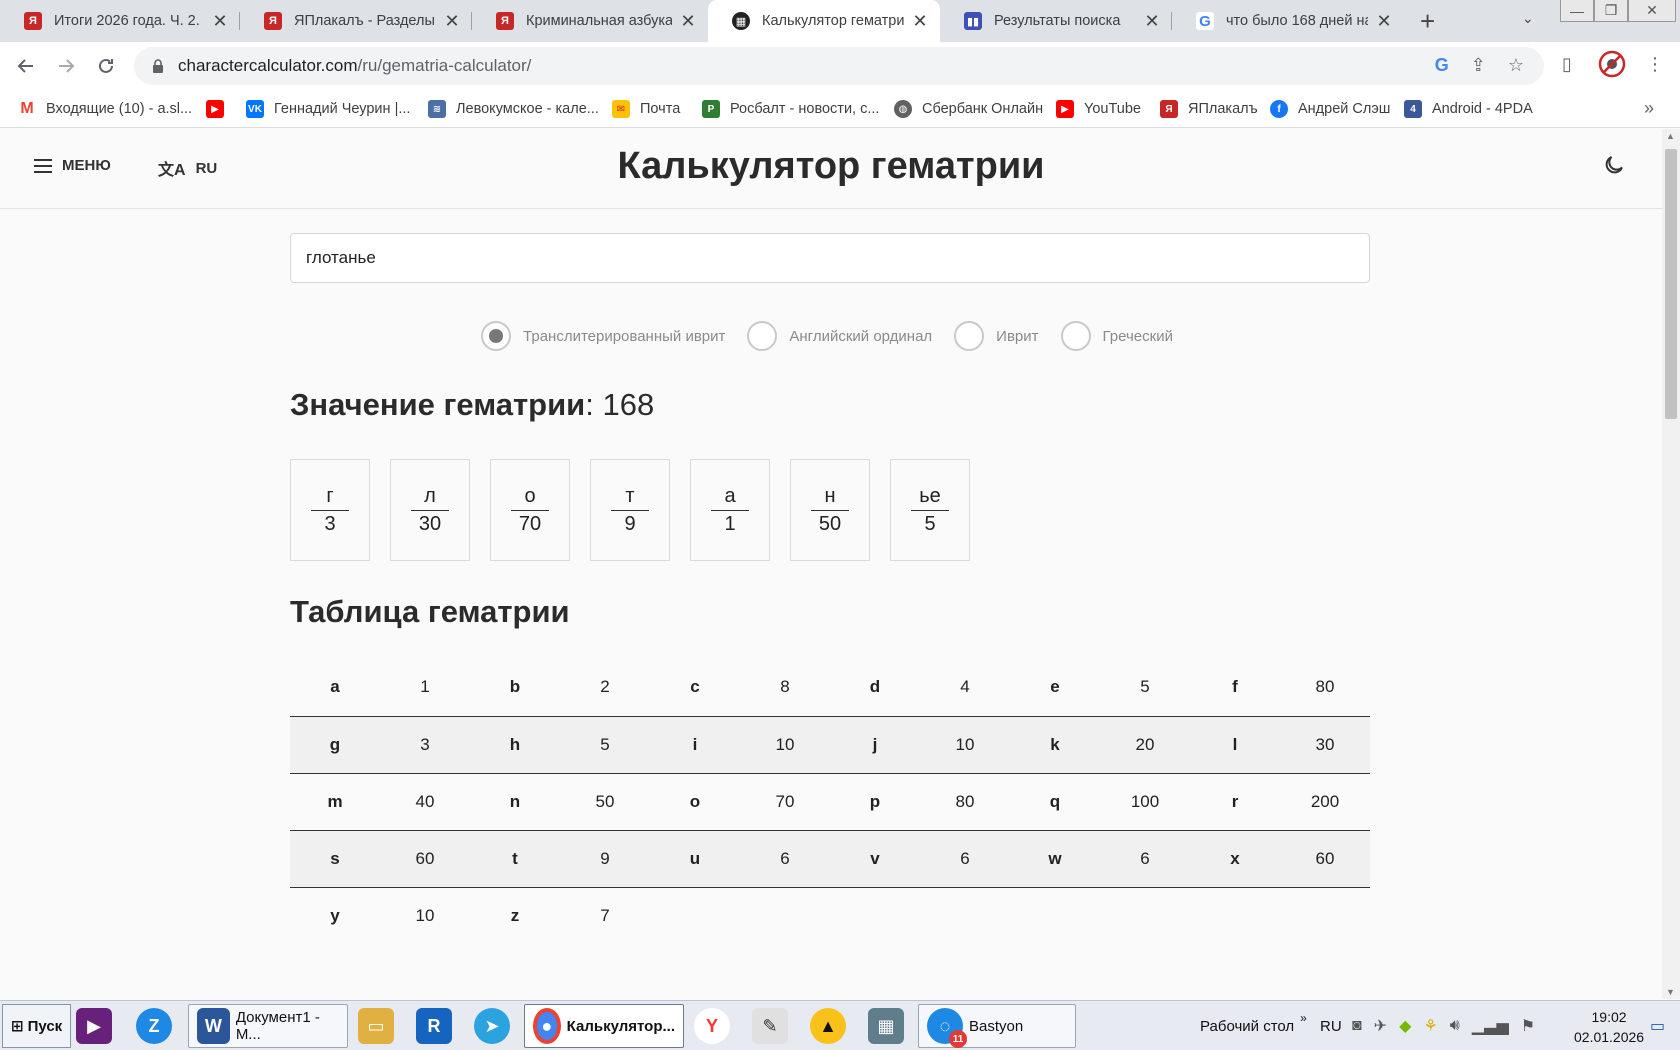  Describe the element at coordinates (1330, 109) in the screenshot. I see `bookmark-item: f Андрей Слэш` at that location.